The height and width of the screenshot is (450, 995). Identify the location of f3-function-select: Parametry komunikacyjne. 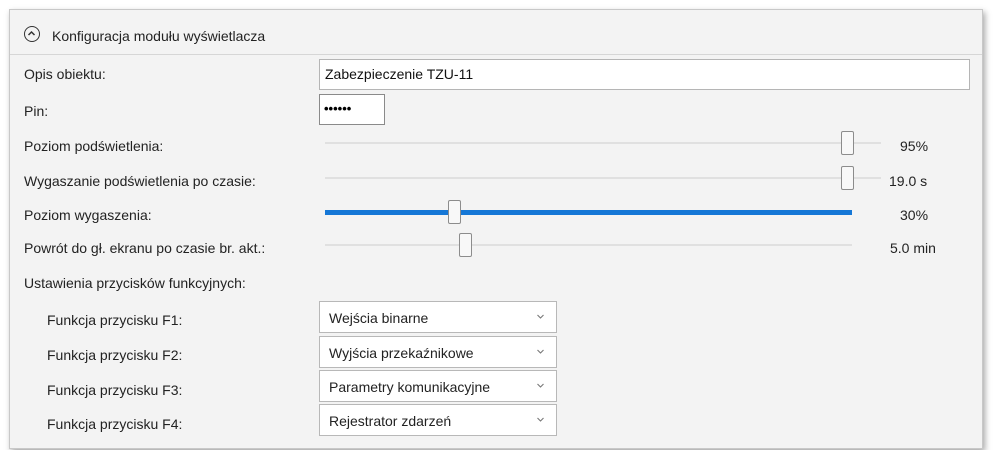
(438, 386).